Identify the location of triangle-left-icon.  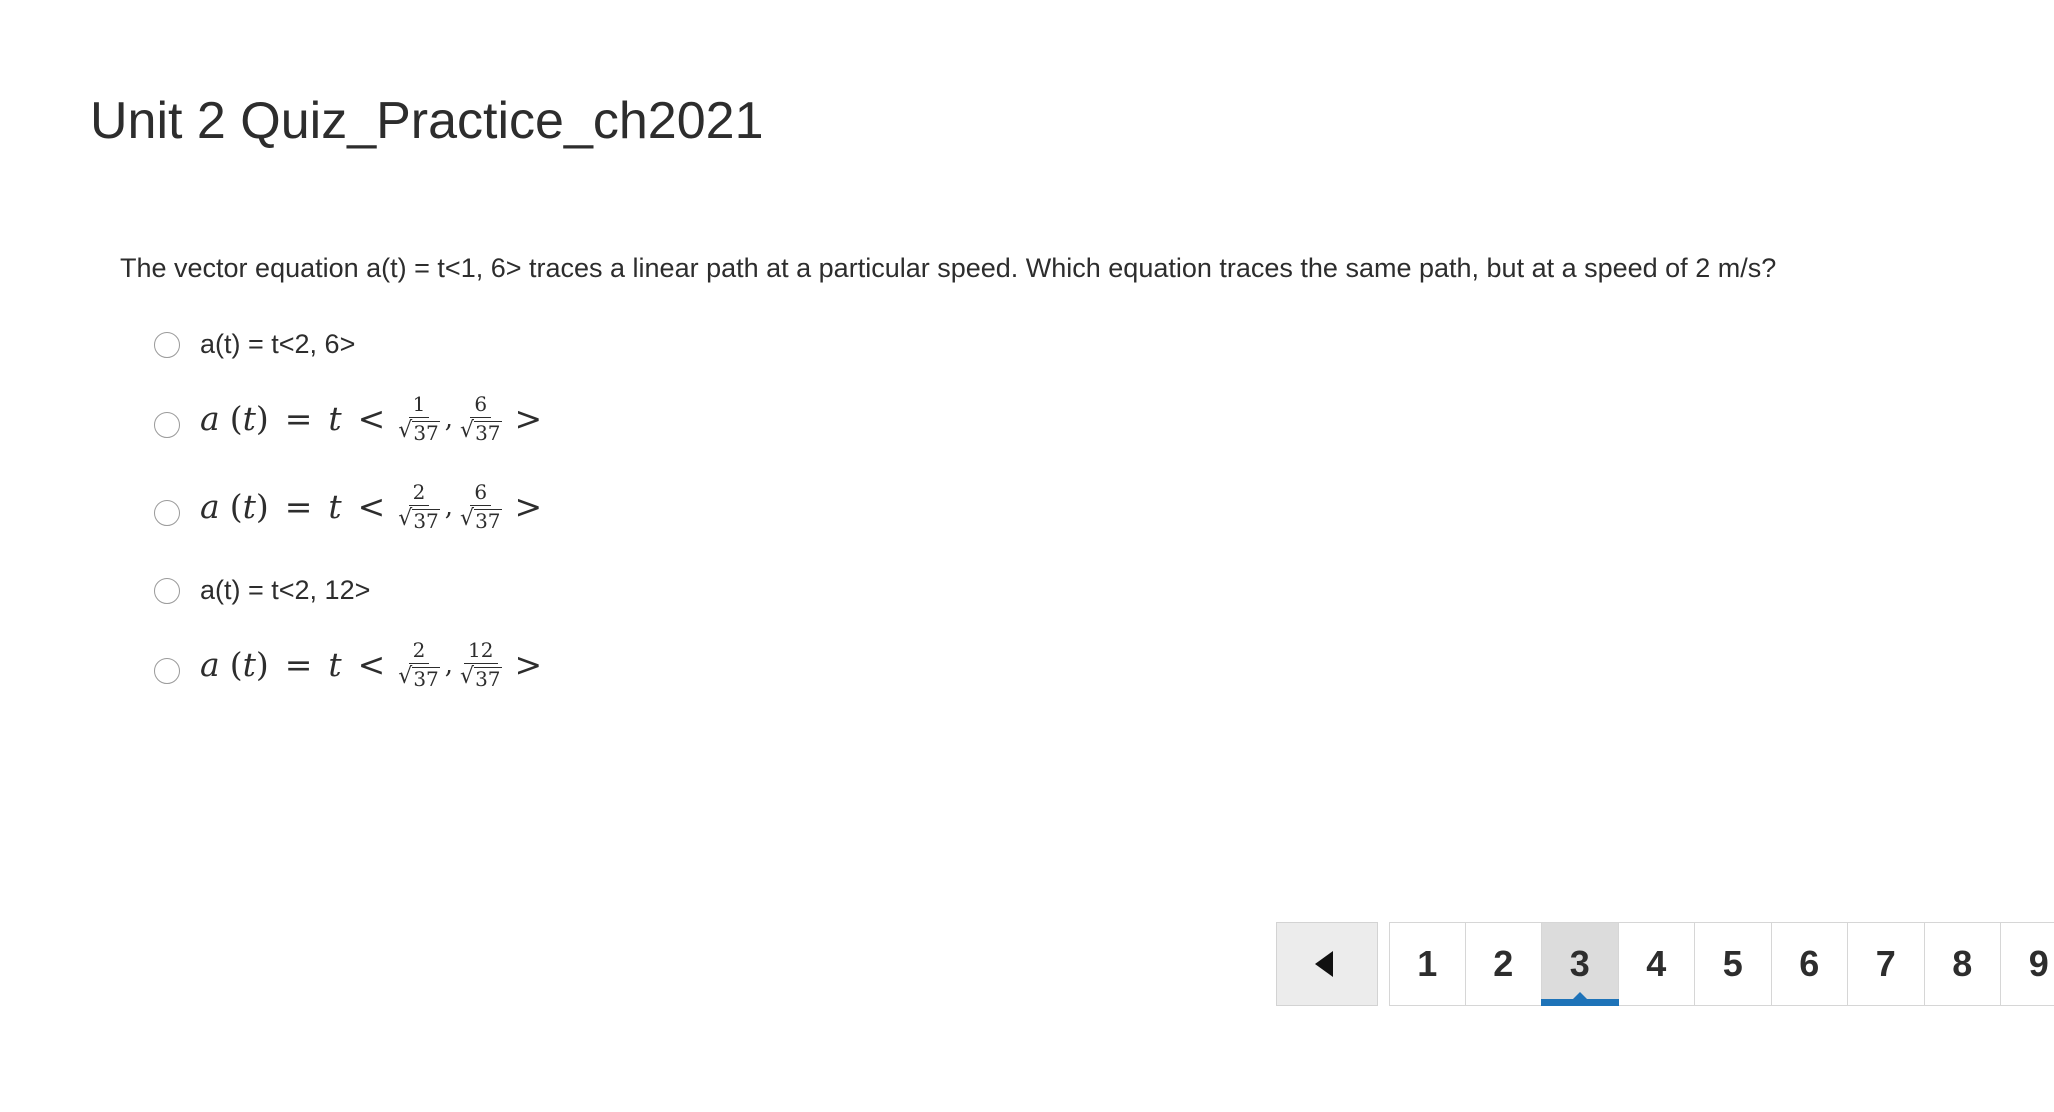
(1324, 964).